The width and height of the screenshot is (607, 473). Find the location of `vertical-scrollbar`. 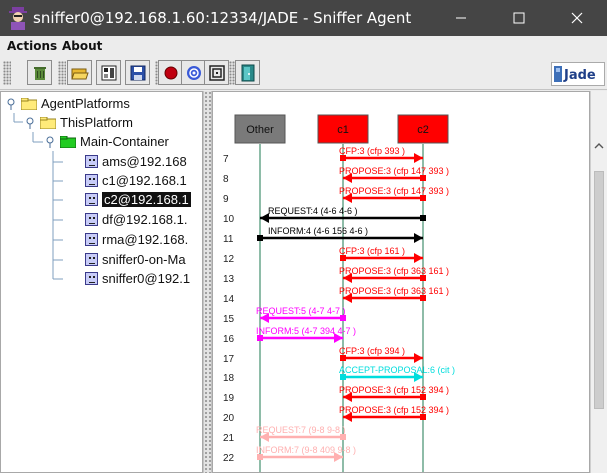

vertical-scrollbar is located at coordinates (598, 282).